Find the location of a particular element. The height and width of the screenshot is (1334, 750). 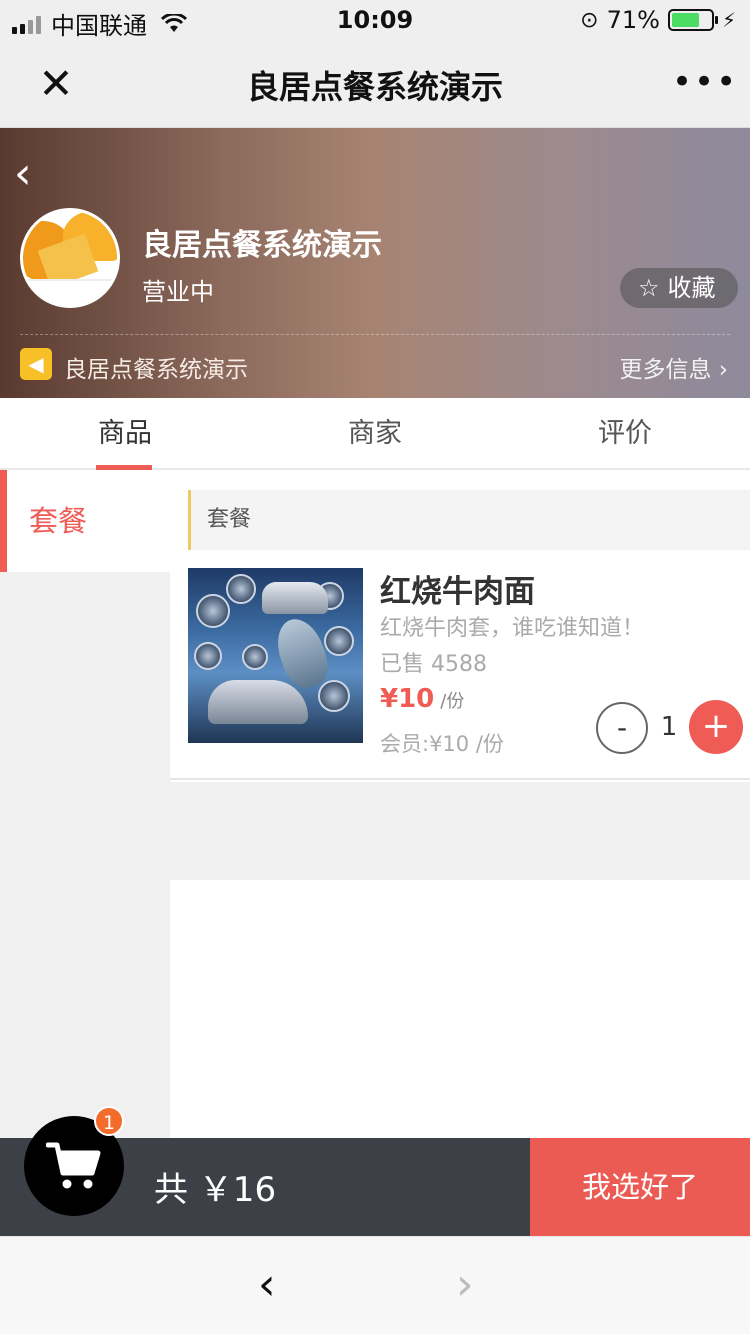

tab-bar: 商品 商家 评价 is located at coordinates (375, 434).